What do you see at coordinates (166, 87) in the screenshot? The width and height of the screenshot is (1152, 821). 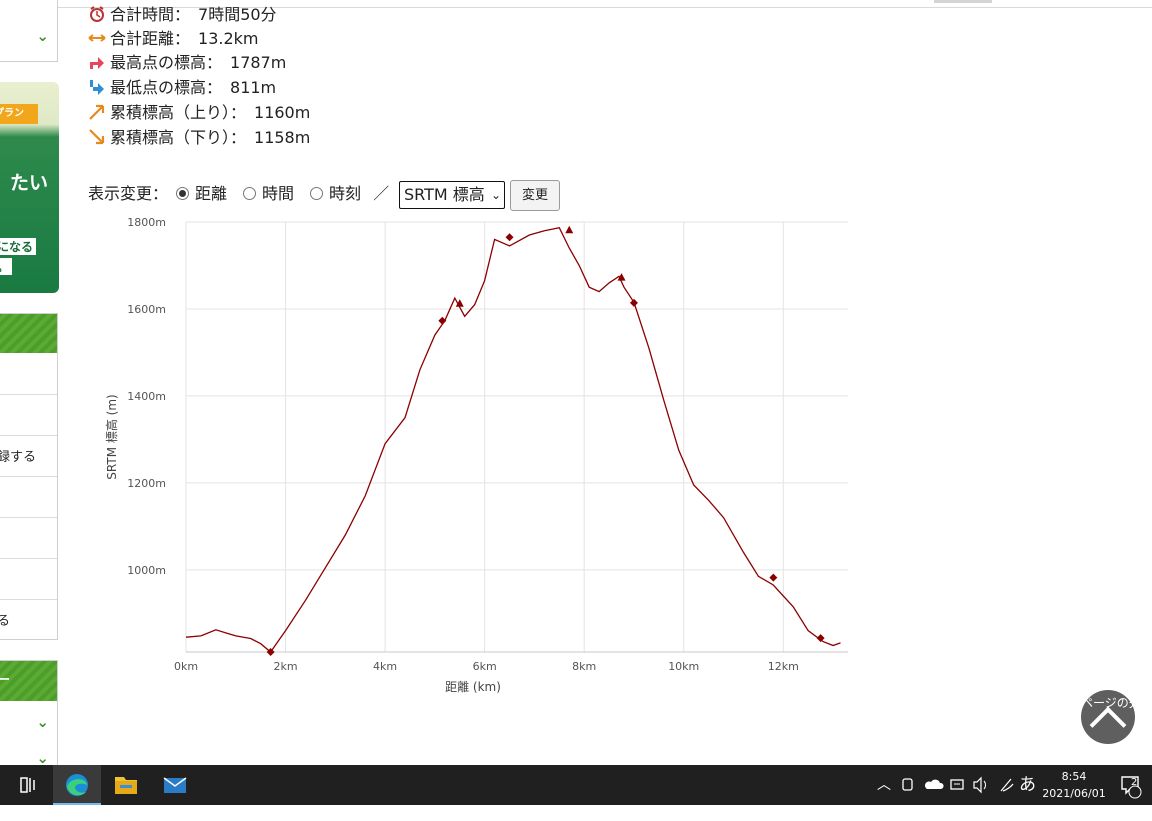 I see `stat-label: 最低点の標高：` at bounding box center [166, 87].